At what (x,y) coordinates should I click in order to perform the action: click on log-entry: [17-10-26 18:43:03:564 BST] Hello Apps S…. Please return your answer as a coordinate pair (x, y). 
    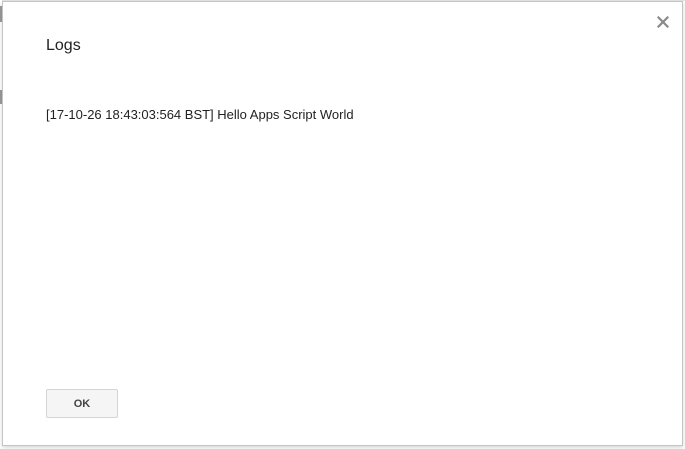
    Looking at the image, I should click on (200, 114).